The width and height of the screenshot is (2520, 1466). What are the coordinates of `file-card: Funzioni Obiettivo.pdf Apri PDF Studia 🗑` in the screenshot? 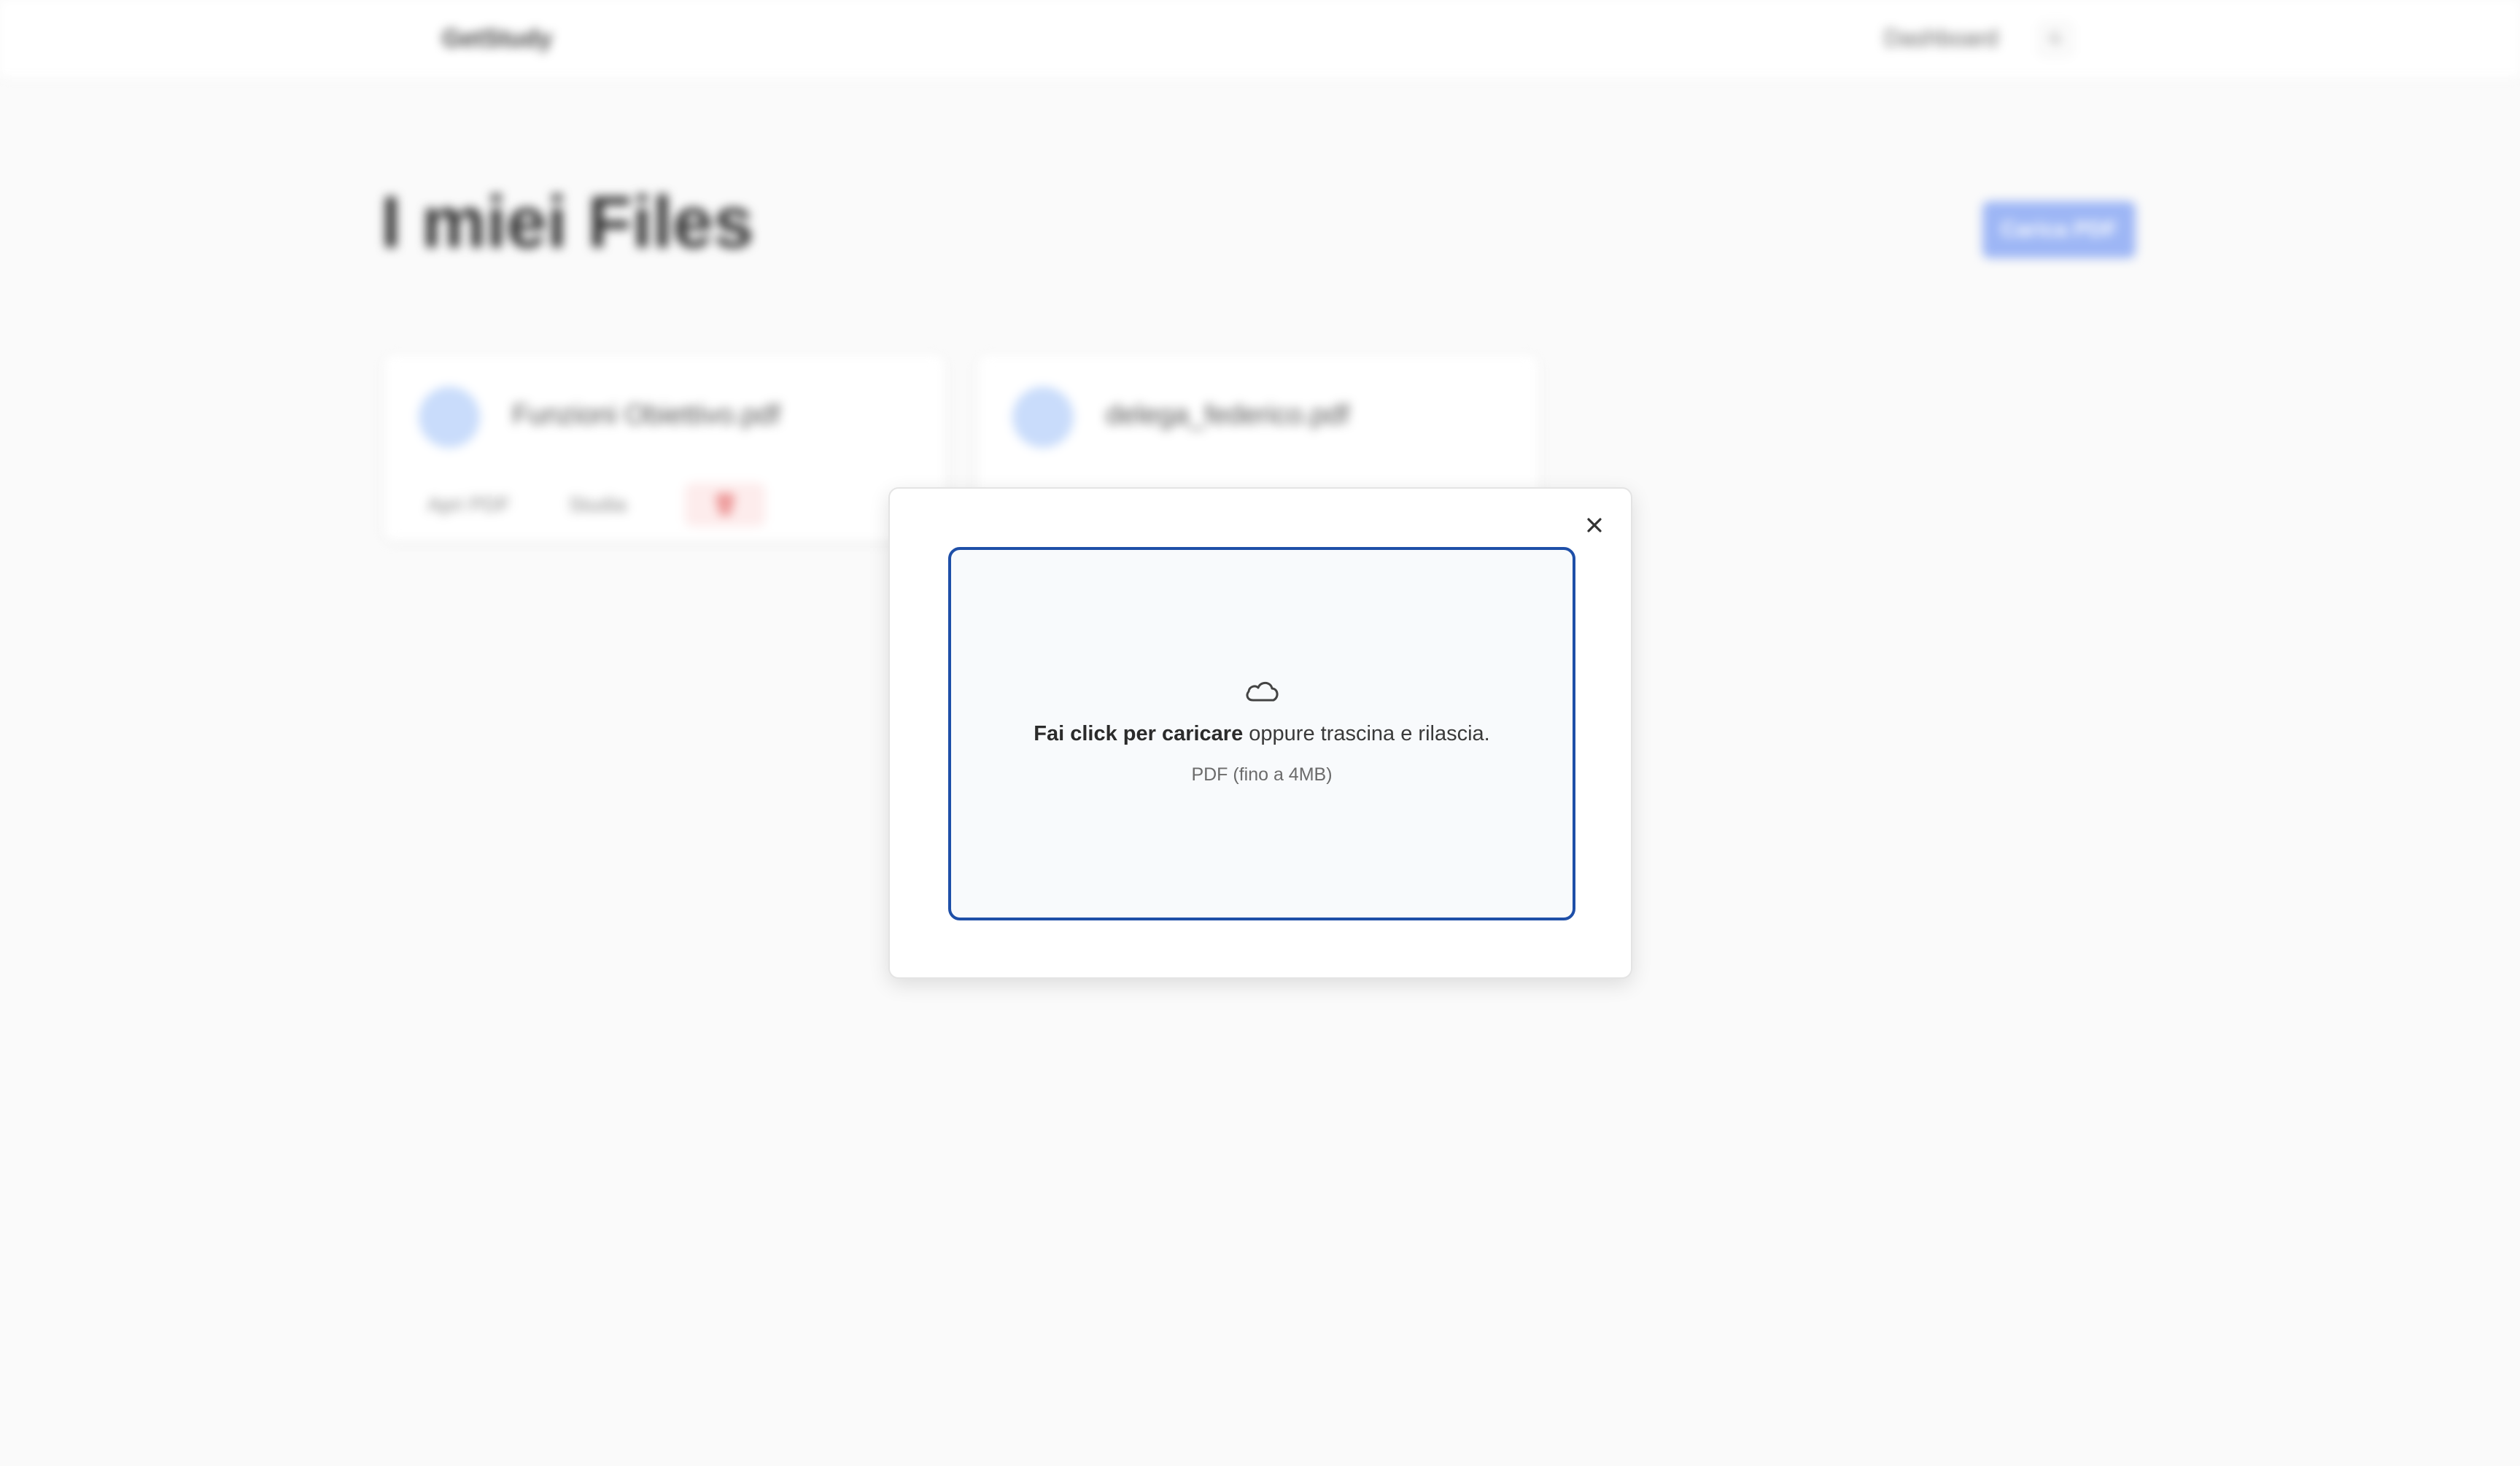 It's located at (665, 447).